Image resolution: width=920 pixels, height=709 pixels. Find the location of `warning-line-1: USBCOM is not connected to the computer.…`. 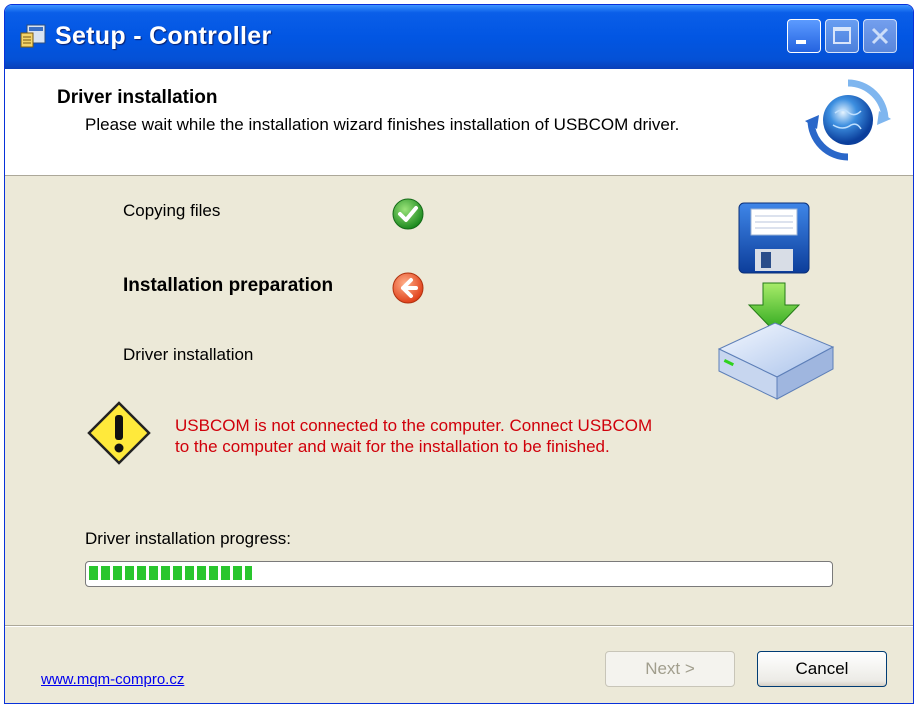

warning-line-1: USBCOM is not connected to the computer.… is located at coordinates (414, 425).